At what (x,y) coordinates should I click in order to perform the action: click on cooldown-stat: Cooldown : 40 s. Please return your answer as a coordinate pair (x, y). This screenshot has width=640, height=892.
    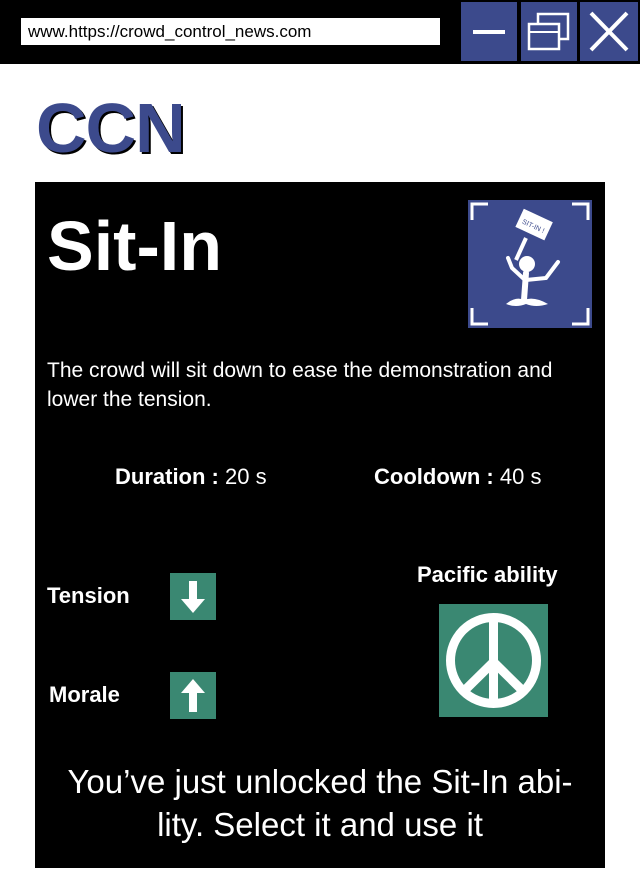
    Looking at the image, I should click on (457, 477).